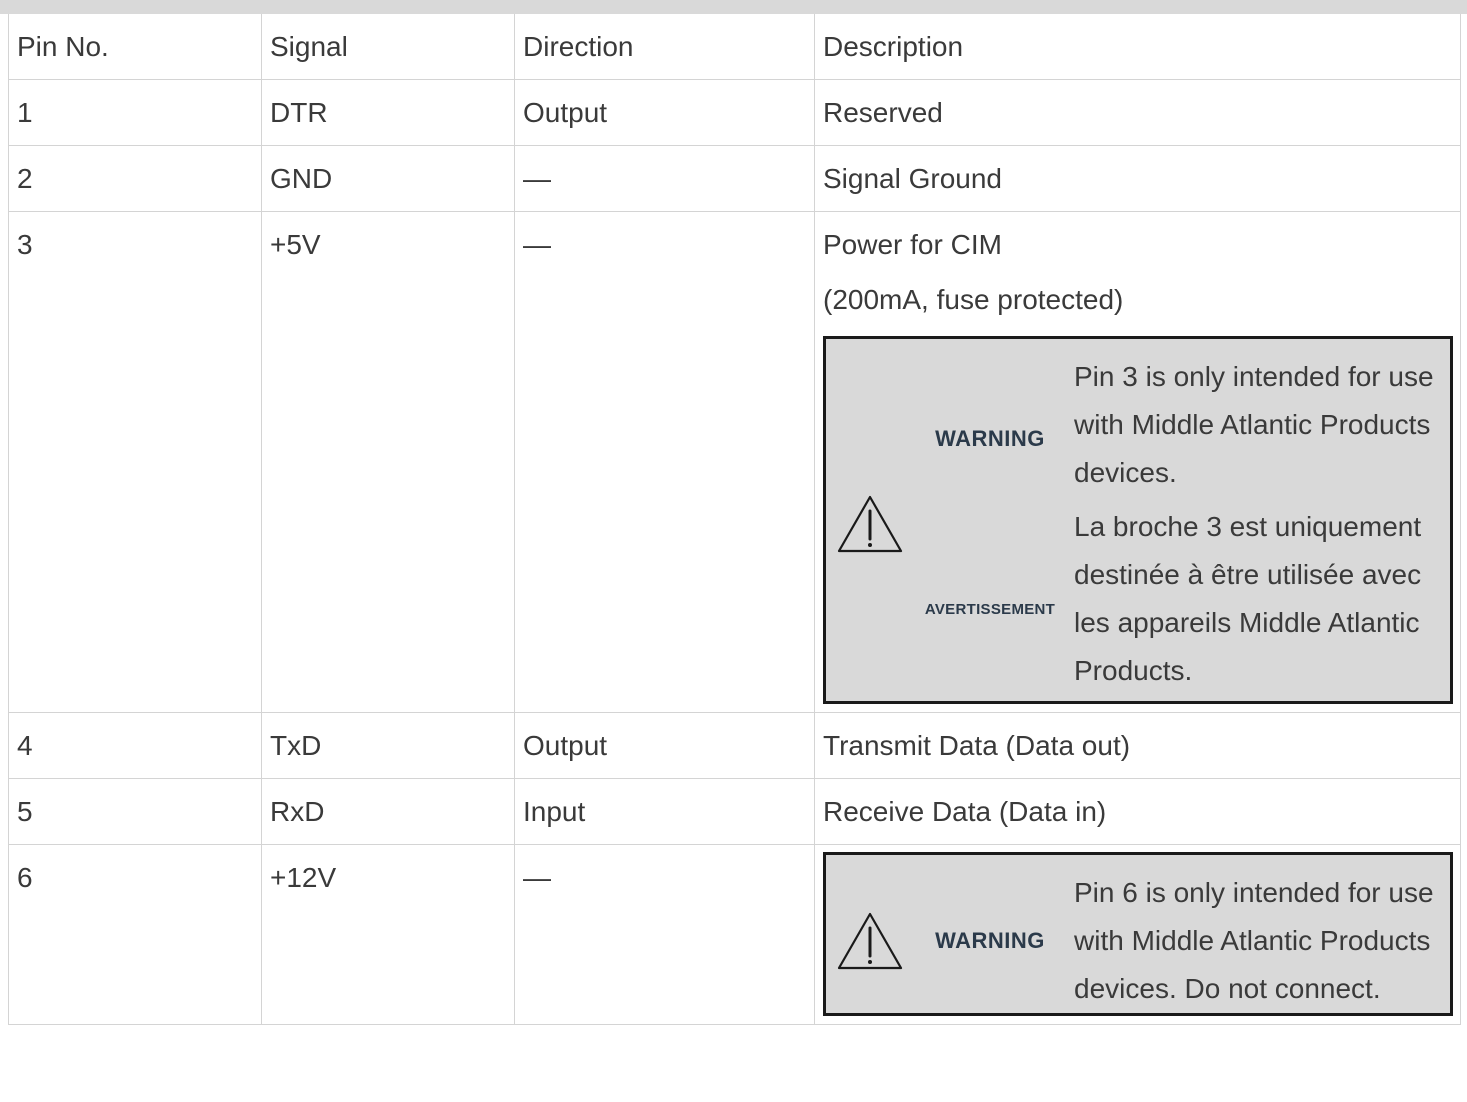  Describe the element at coordinates (388, 934) in the screenshot. I see `cell-signal: +12V` at that location.